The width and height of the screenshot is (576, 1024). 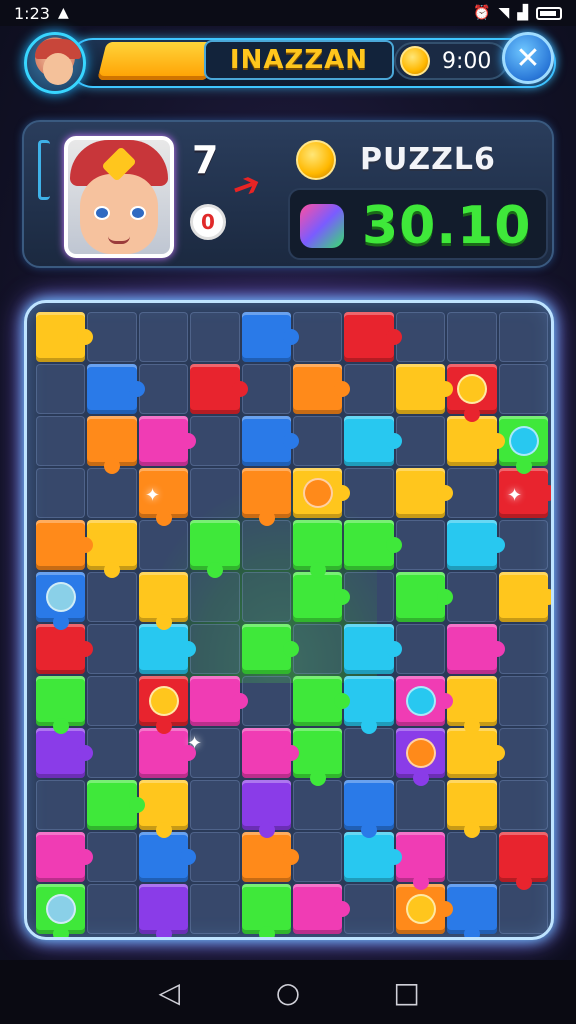 What do you see at coordinates (169, 992) in the screenshot?
I see `back-button: ◁` at bounding box center [169, 992].